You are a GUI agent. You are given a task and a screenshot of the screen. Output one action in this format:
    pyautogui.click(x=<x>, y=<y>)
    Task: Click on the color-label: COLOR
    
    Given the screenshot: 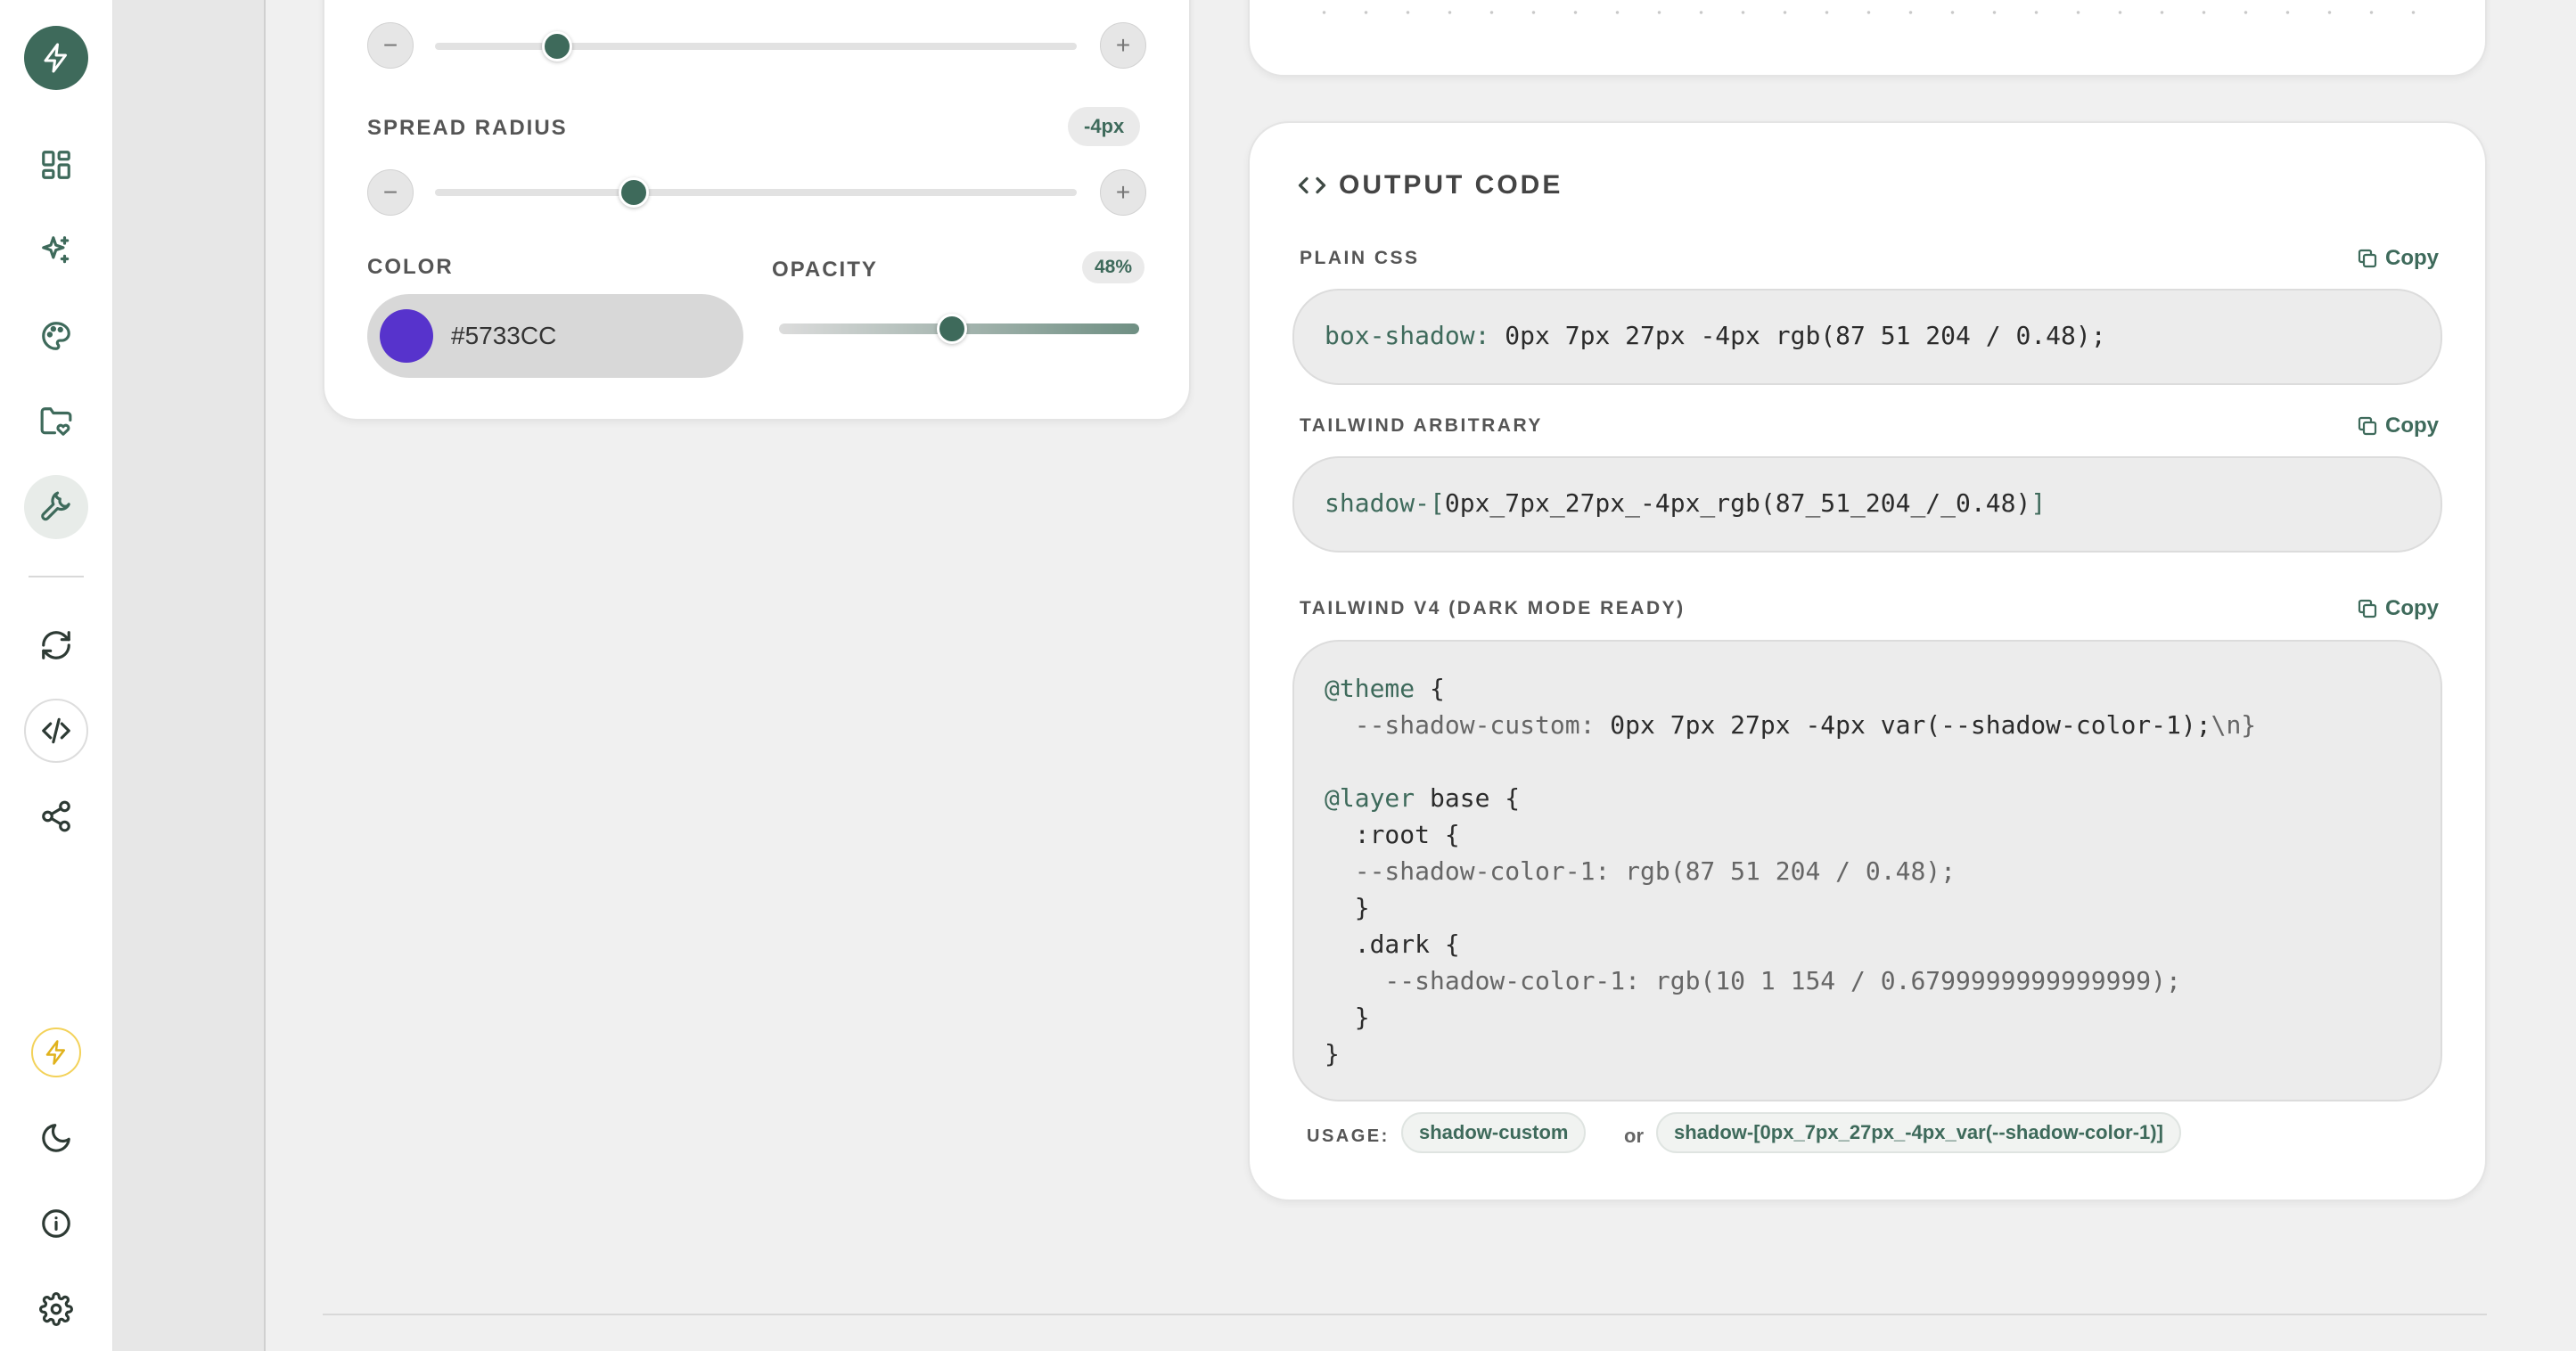 What is the action you would take?
    pyautogui.click(x=410, y=267)
    